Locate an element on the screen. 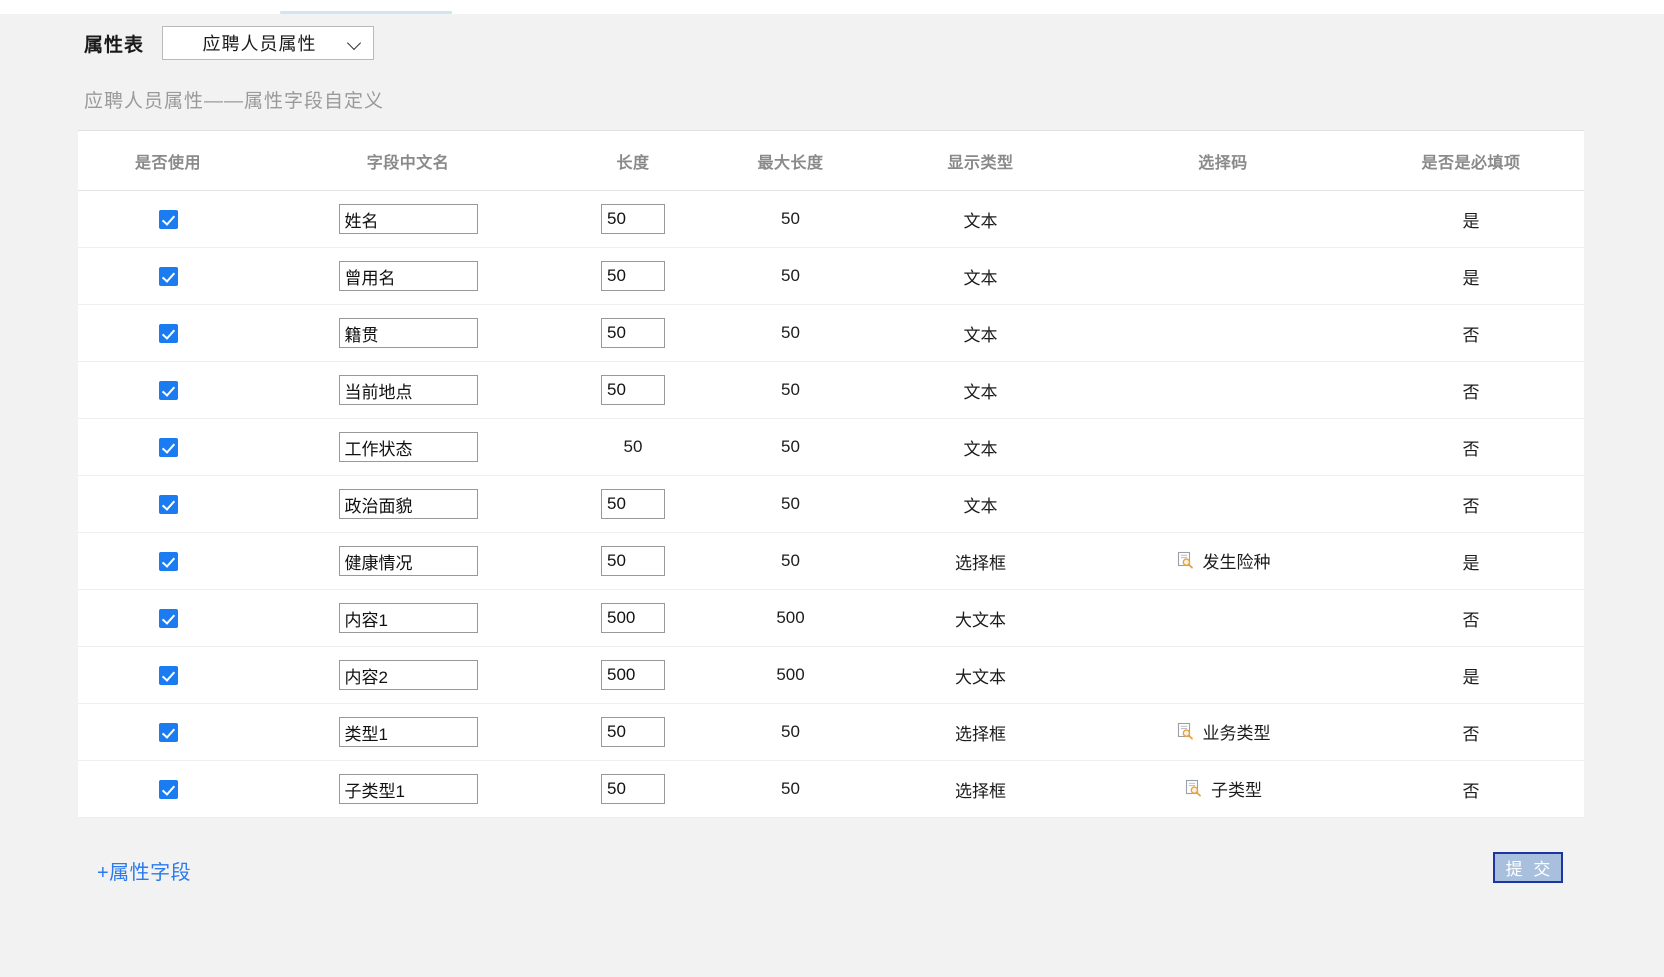 Image resolution: width=1664 pixels, height=977 pixels. table-row: 50文本 是 is located at coordinates (831, 219).